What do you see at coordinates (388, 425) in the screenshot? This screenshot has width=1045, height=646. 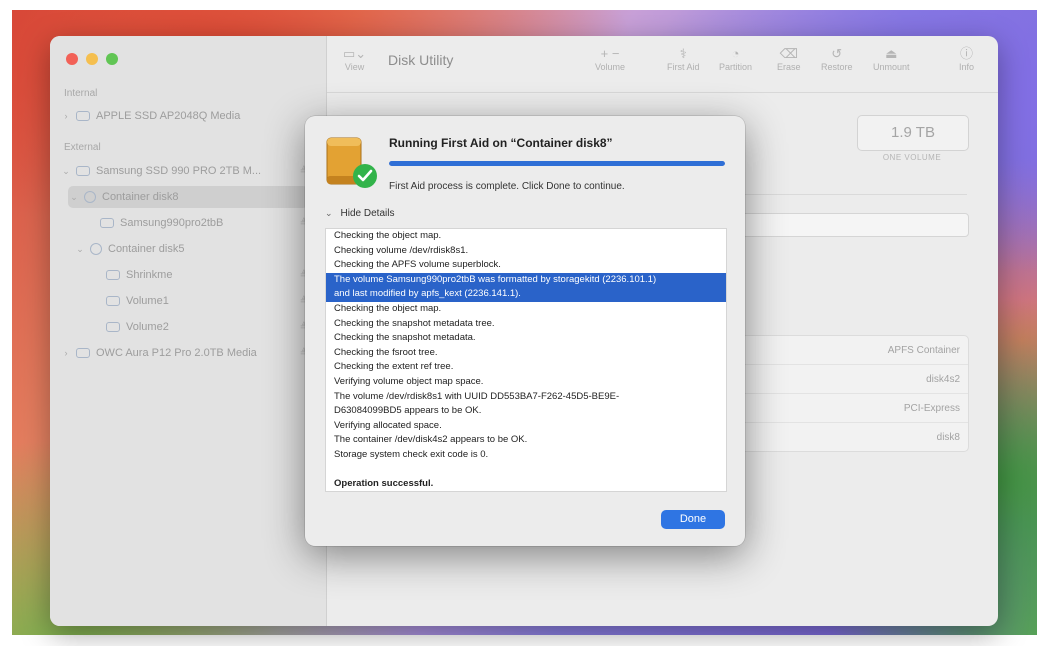 I see `log-line: Verifying allocated space.` at bounding box center [388, 425].